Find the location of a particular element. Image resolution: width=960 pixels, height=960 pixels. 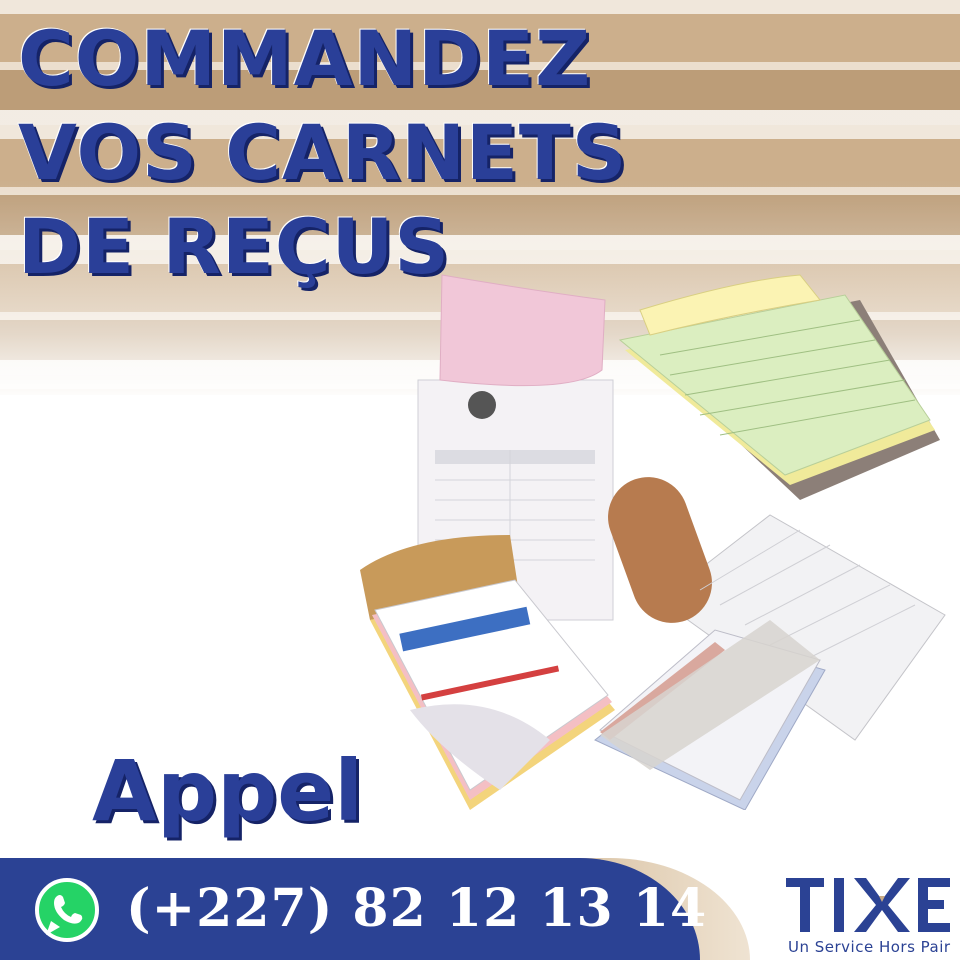

phone-number: (+227) 82 12 13 14 is located at coordinates (416, 908).